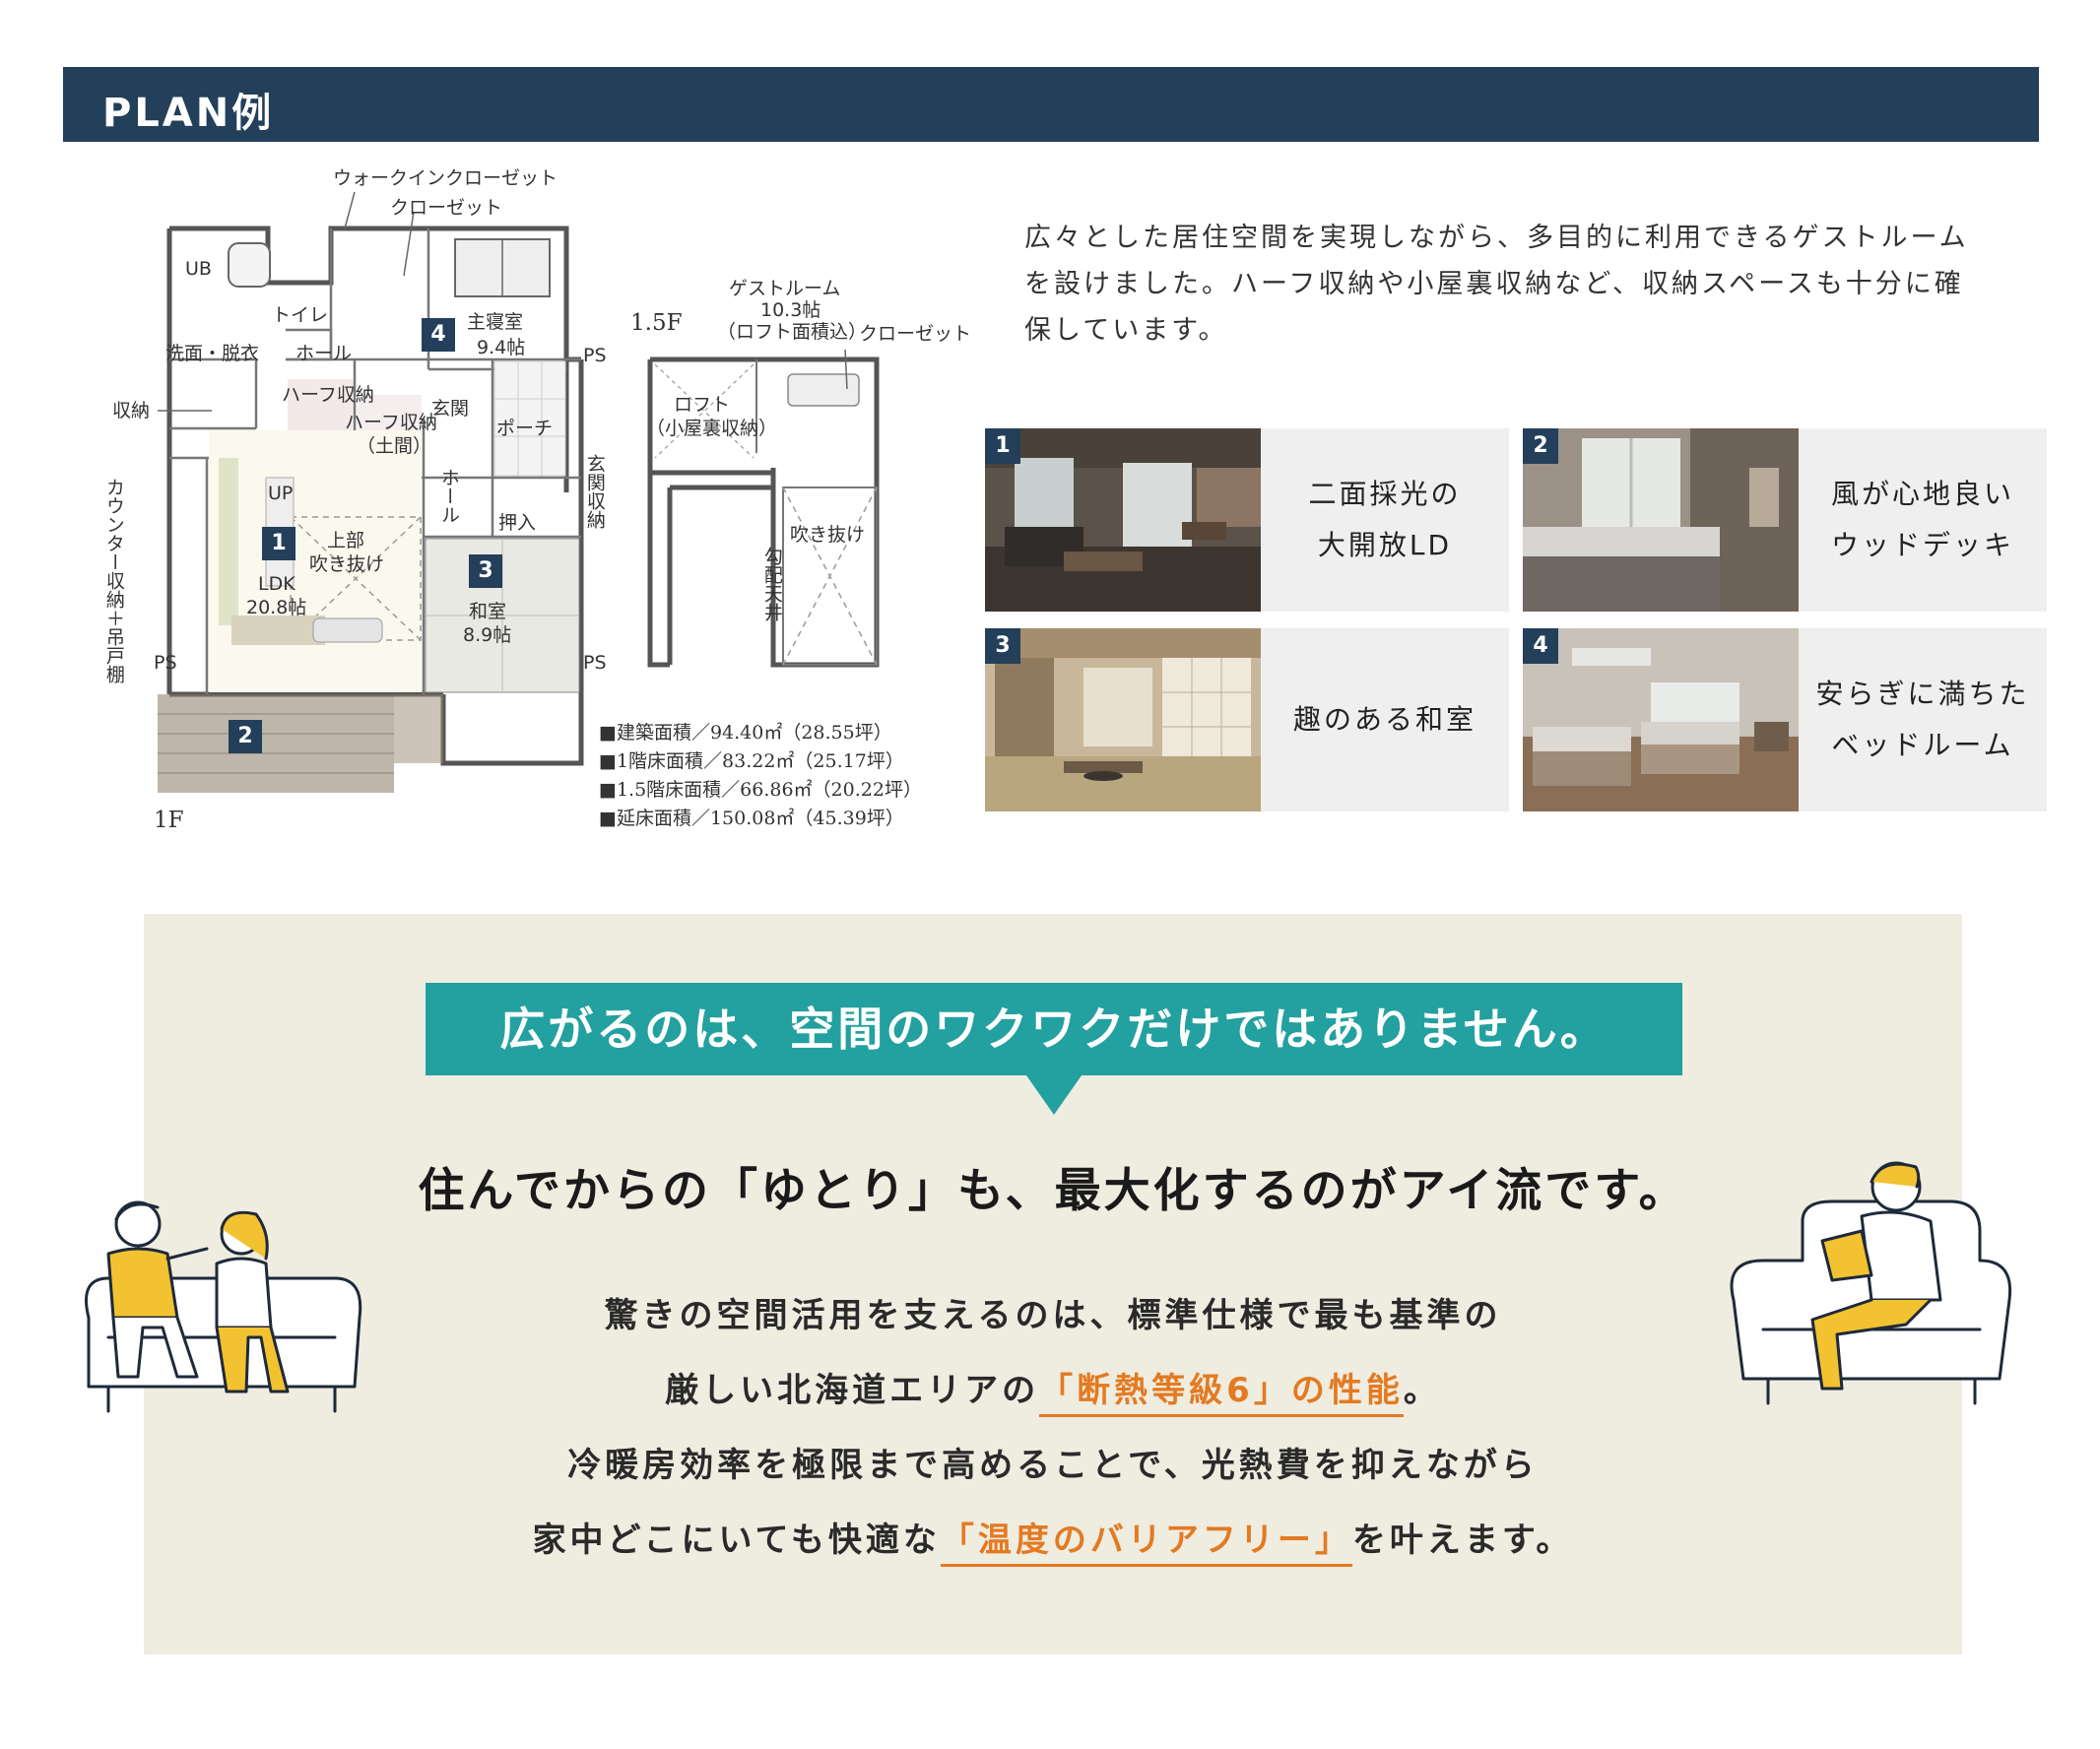  Describe the element at coordinates (198, 269) in the screenshot. I see `ub-label: UB` at that location.